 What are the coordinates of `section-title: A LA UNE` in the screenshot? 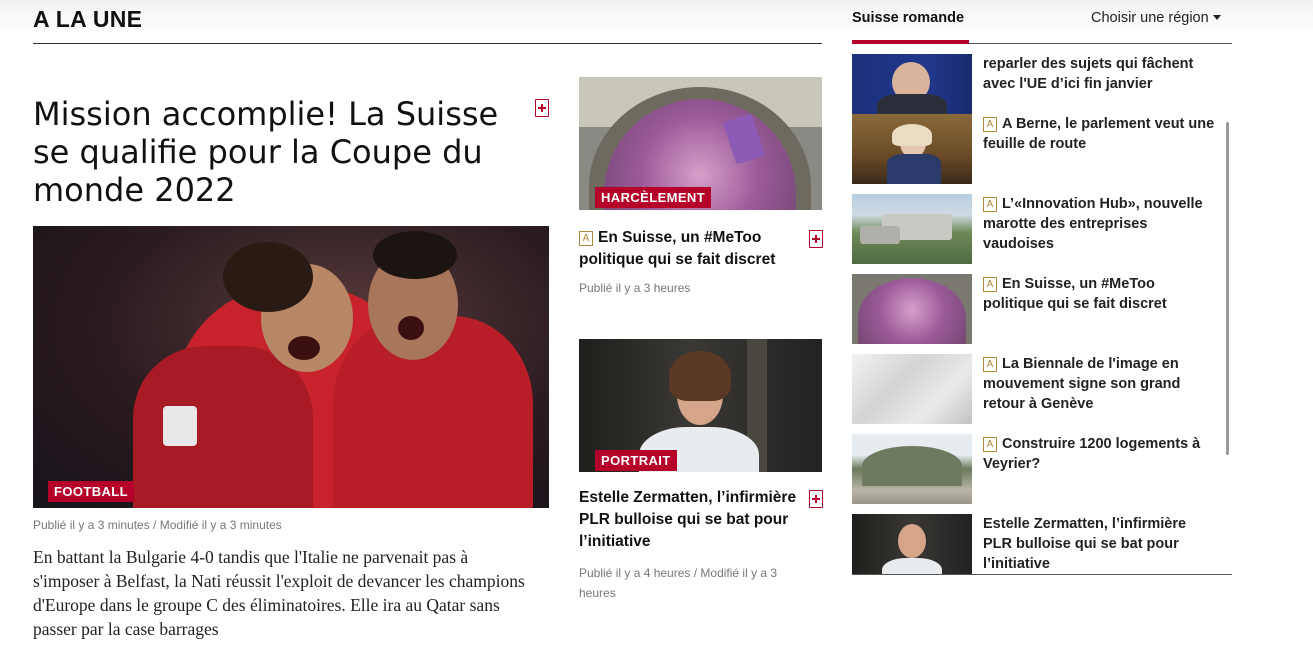 It's located at (88, 19).